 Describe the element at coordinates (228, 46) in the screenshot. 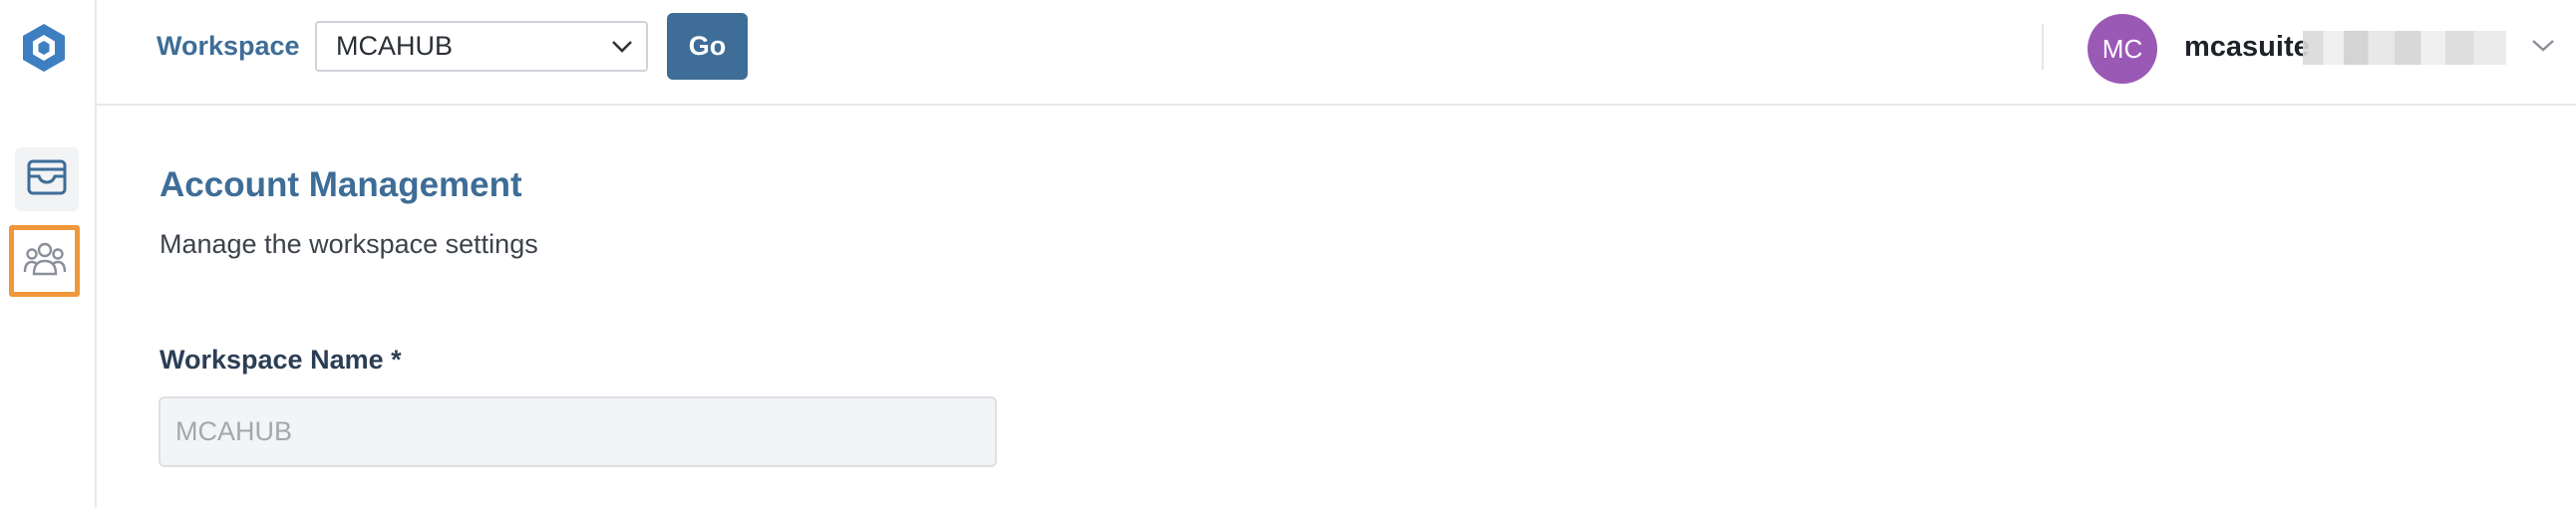

I see `workspace-label: Workspace` at that location.